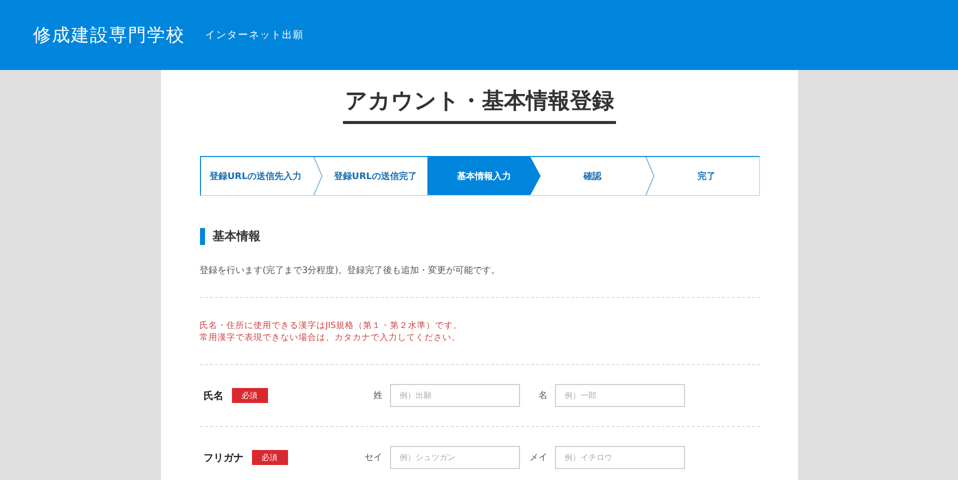  What do you see at coordinates (254, 35) in the screenshot?
I see `header-subtitle: インターネット出願` at bounding box center [254, 35].